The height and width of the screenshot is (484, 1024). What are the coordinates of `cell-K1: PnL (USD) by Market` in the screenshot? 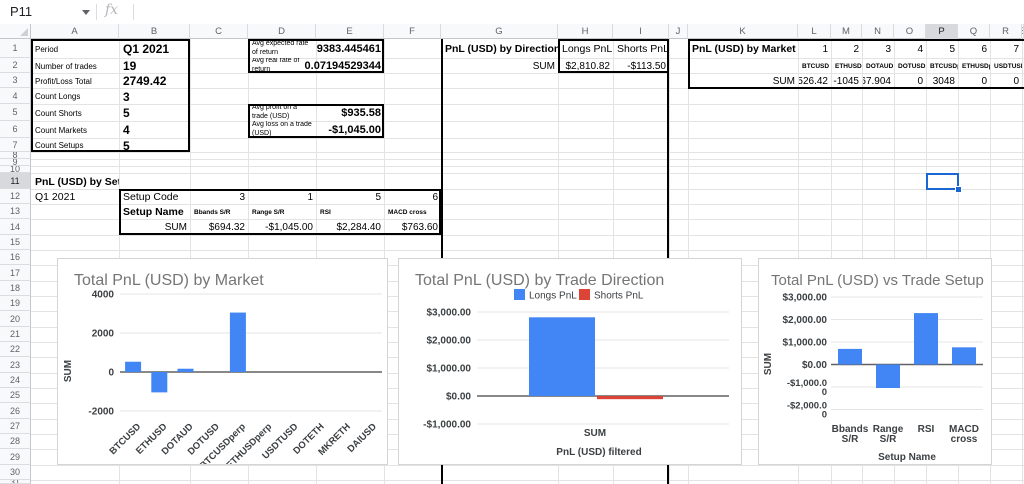 It's located at (743, 49).